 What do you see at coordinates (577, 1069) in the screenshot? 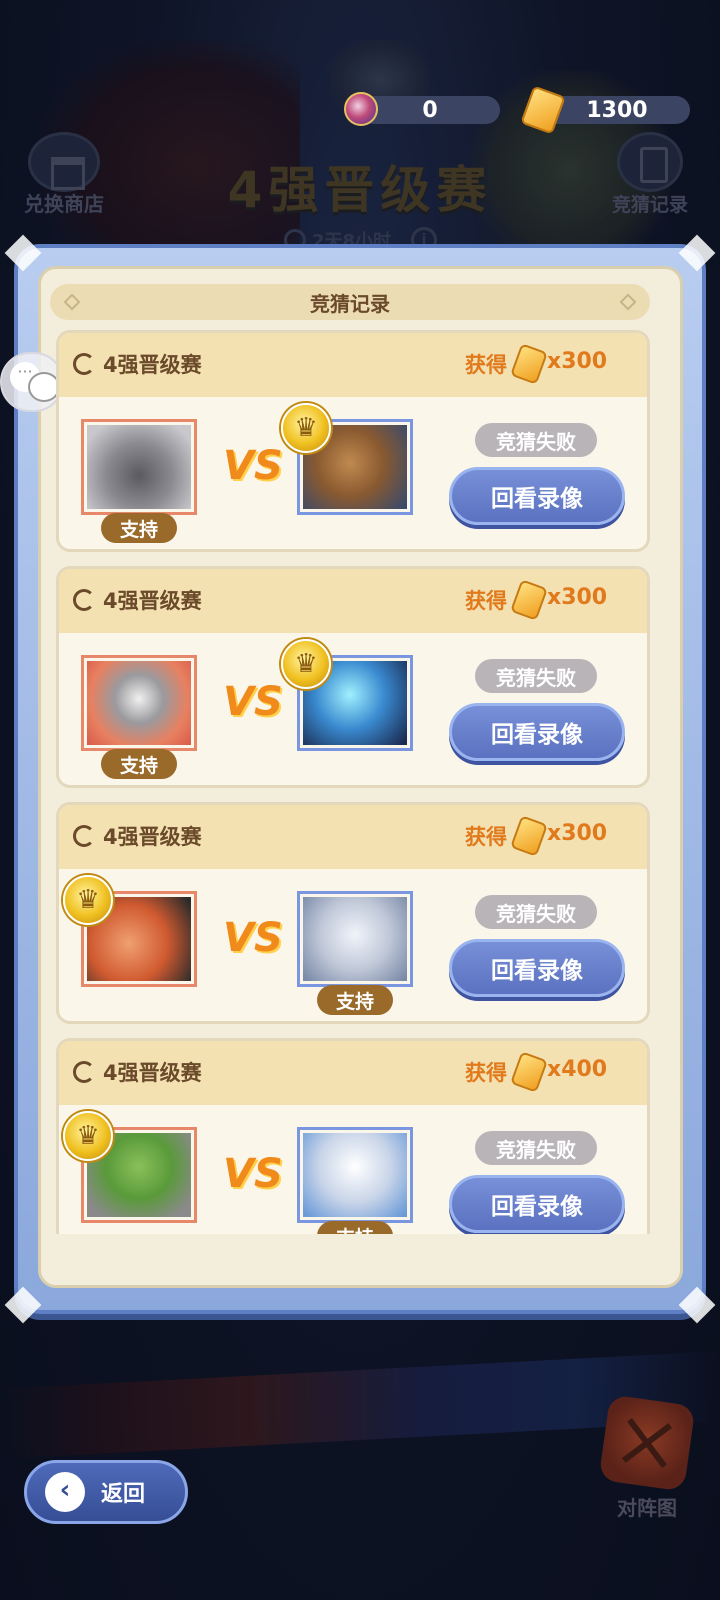
I see `reward-value: x400` at bounding box center [577, 1069].